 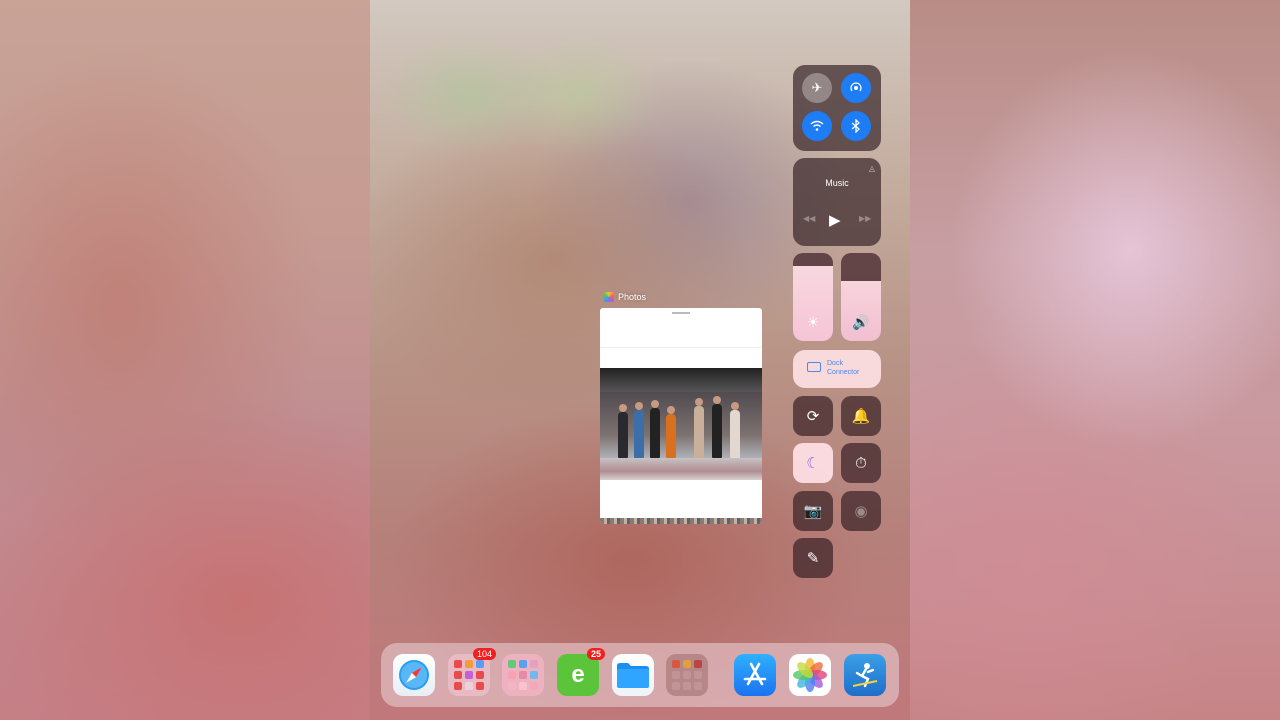 What do you see at coordinates (835, 220) in the screenshot?
I see `play-icon: ▶` at bounding box center [835, 220].